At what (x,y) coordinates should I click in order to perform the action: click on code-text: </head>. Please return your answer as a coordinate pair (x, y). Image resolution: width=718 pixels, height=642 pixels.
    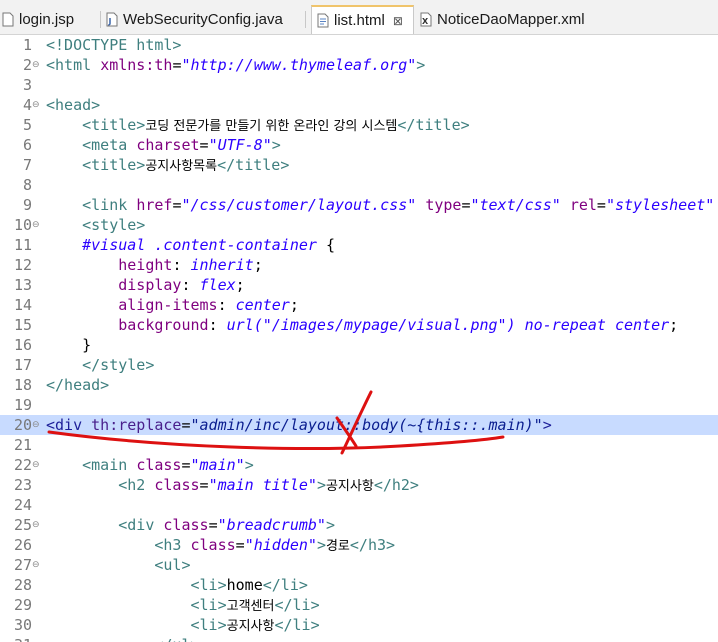
    Looking at the image, I should click on (77, 385).